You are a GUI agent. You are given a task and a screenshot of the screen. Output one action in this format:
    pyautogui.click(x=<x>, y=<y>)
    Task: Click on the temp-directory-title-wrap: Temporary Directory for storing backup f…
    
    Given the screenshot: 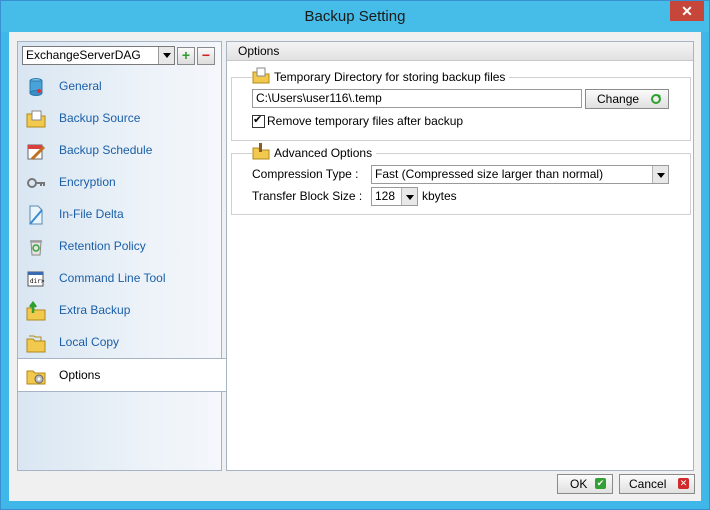 What is the action you would take?
    pyautogui.click(x=381, y=75)
    